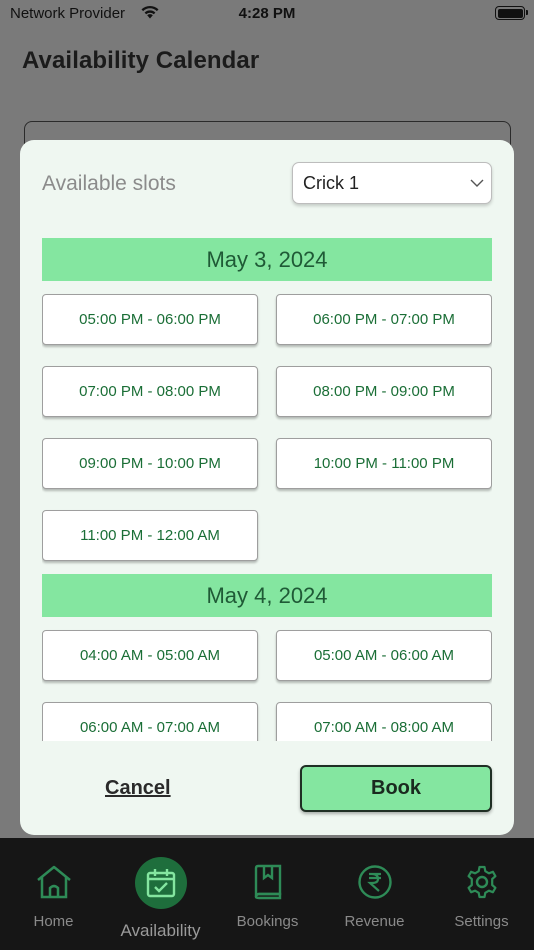 The width and height of the screenshot is (534, 950). I want to click on time-slot-button: 08:00 PM - 09:00 PM, so click(384, 391).